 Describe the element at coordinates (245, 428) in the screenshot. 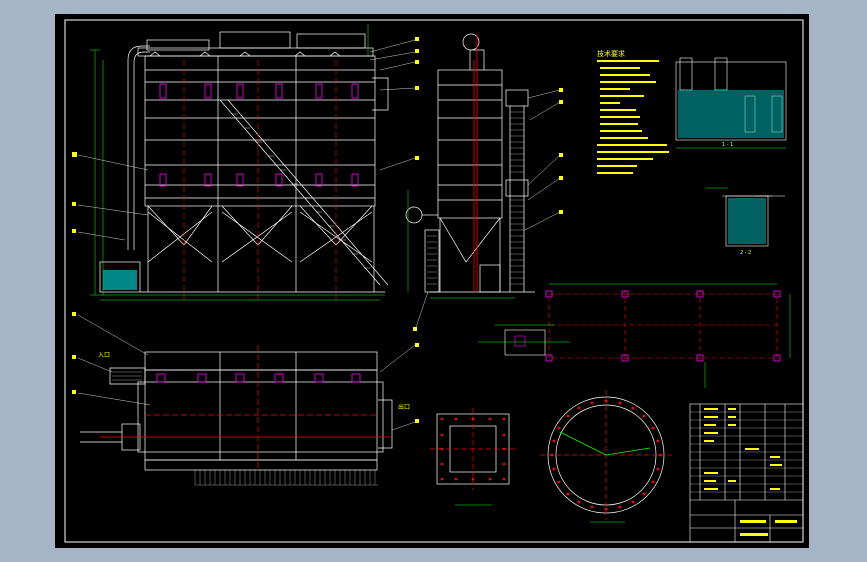

I see `plan-gratings` at that location.